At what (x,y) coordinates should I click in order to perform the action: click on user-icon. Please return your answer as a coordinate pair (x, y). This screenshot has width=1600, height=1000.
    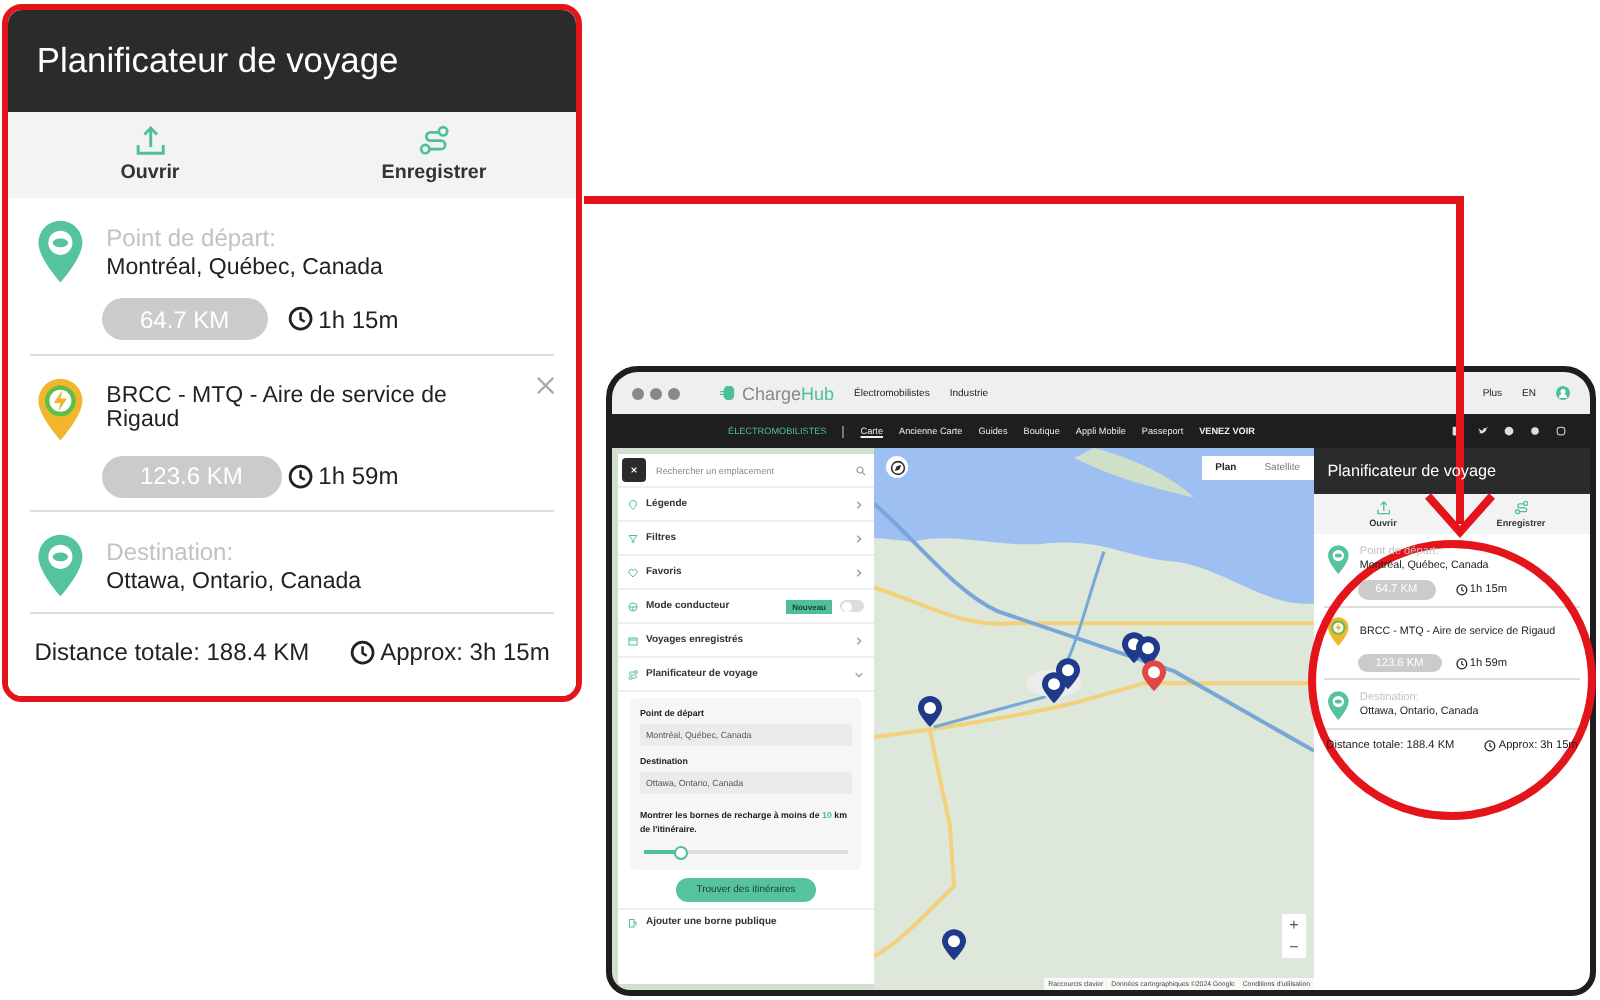
    Looking at the image, I should click on (1563, 393).